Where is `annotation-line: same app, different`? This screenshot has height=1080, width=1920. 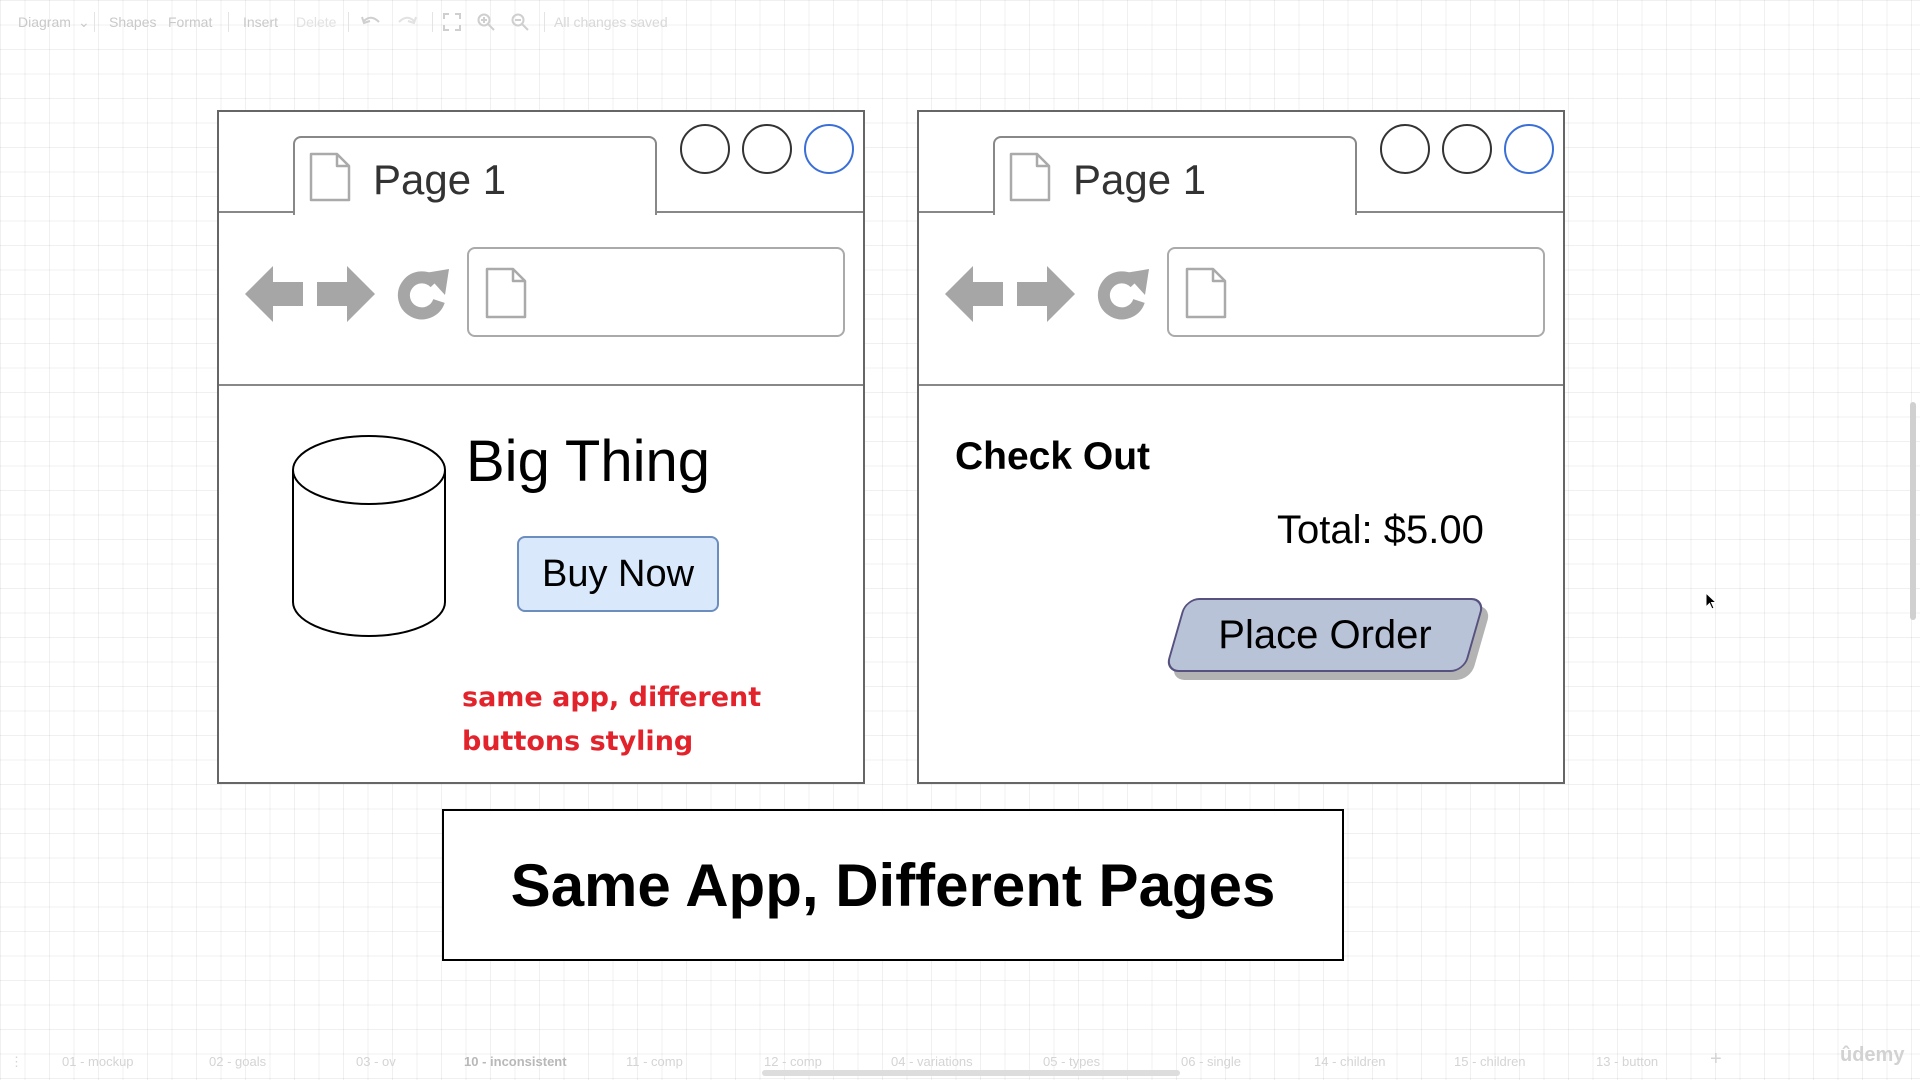
annotation-line: same app, different is located at coordinates (612, 697).